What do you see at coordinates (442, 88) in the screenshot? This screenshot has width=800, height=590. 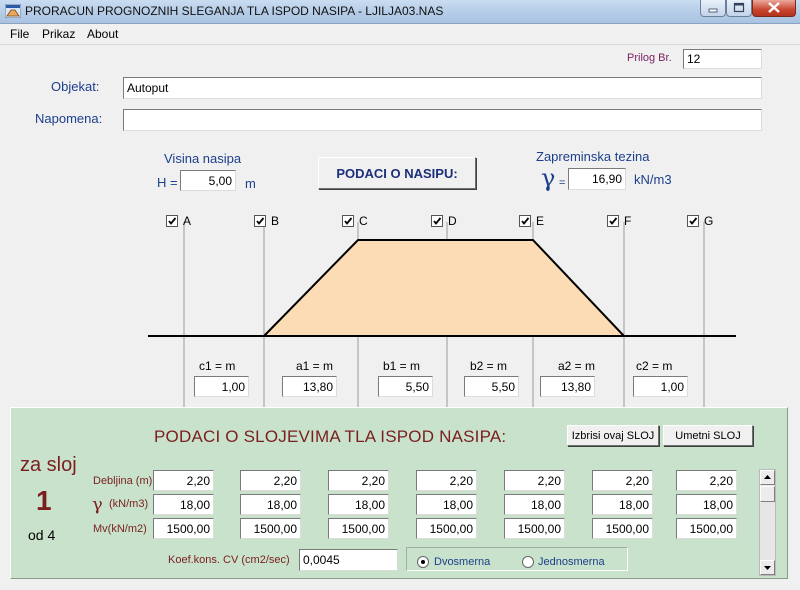 I see `objekat-input` at bounding box center [442, 88].